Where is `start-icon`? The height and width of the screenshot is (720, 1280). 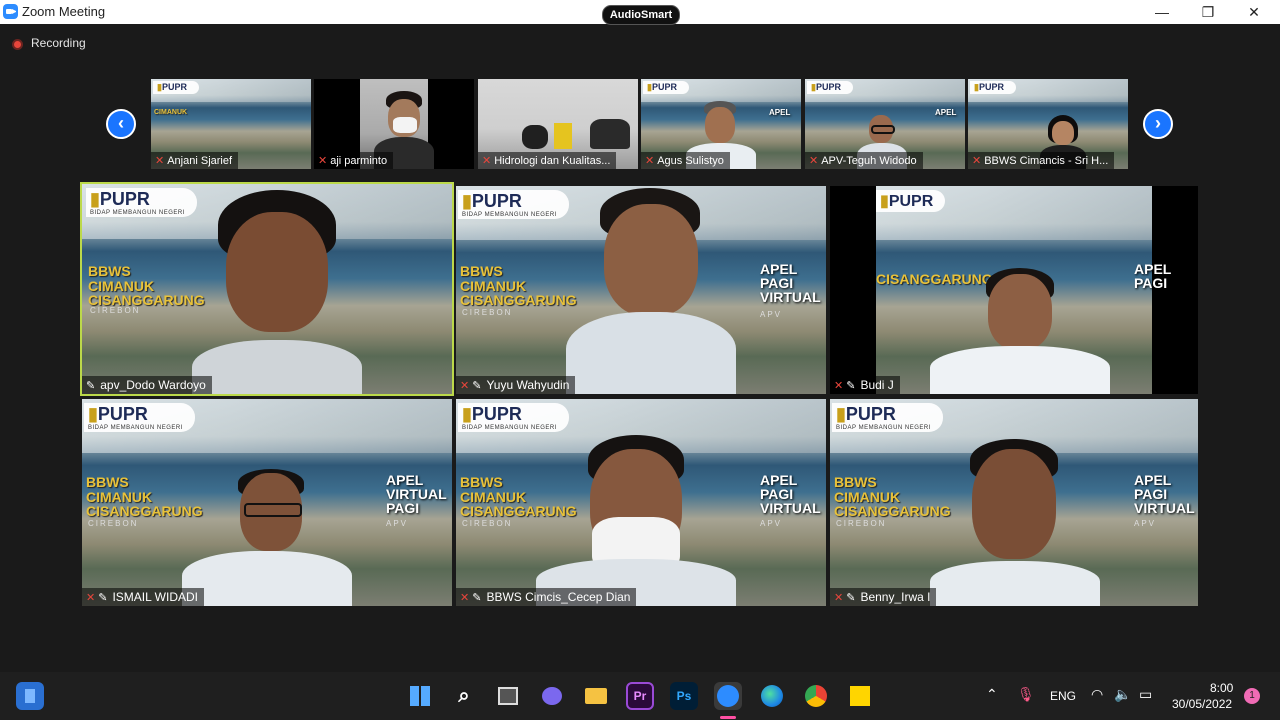 start-icon is located at coordinates (420, 696).